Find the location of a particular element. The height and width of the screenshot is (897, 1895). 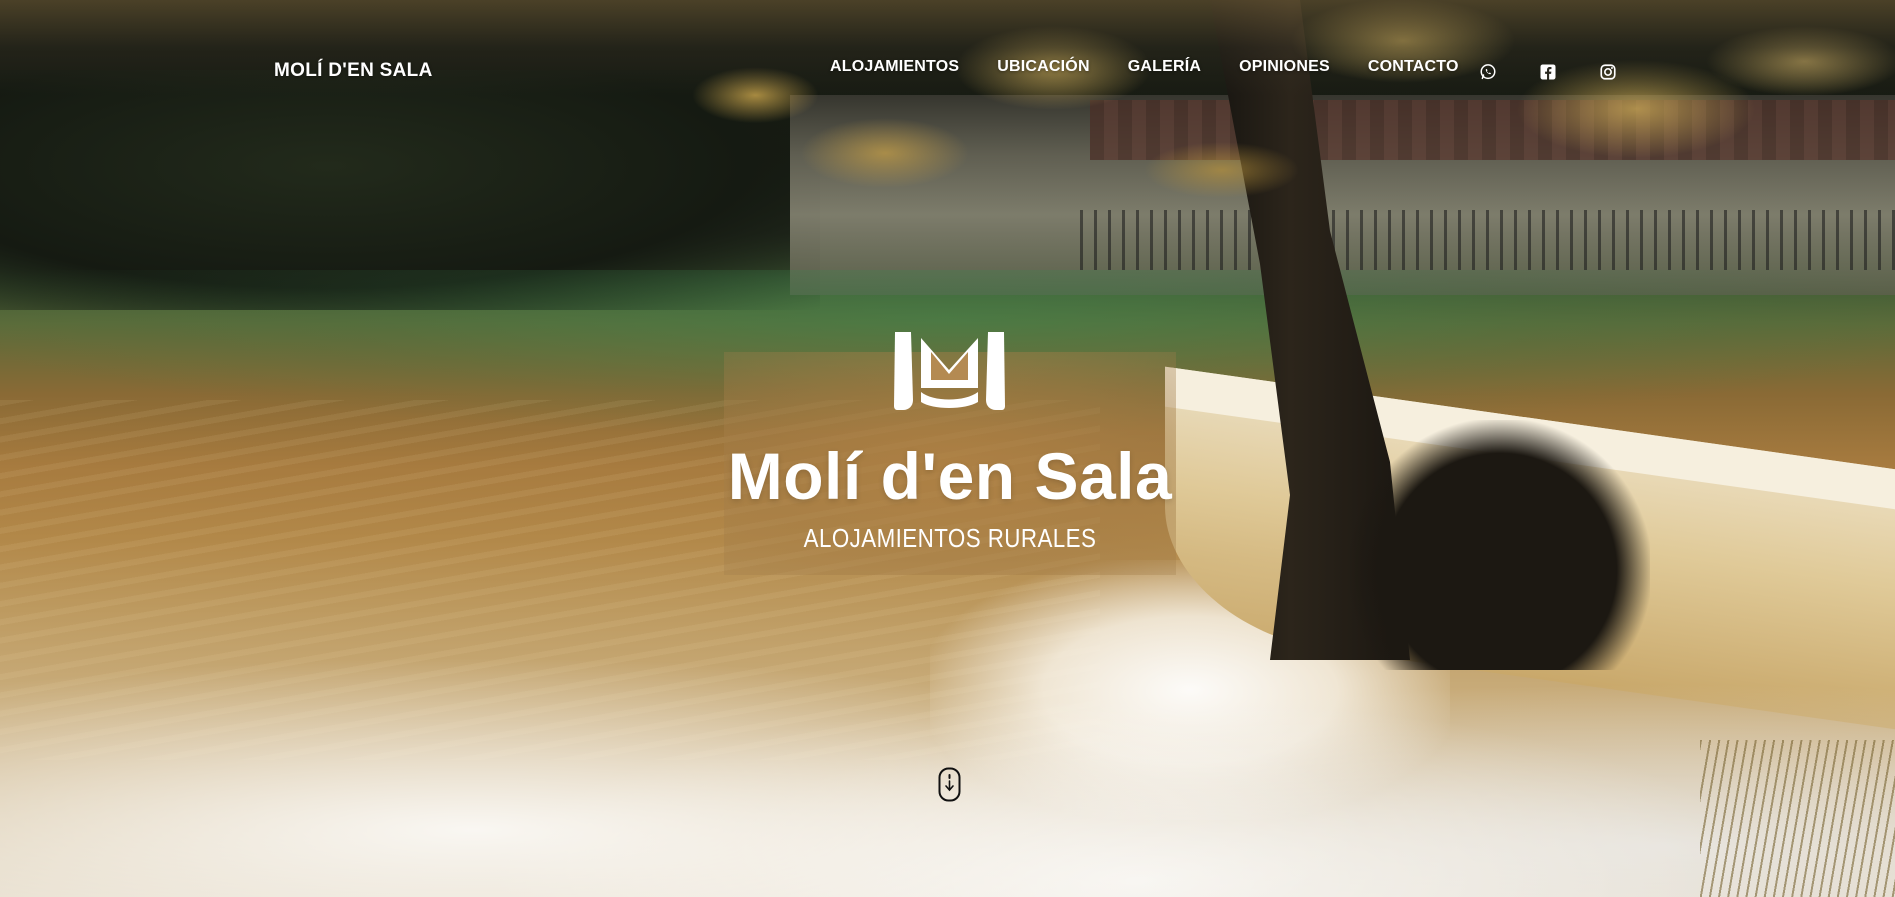

instagram-icon is located at coordinates (1608, 72).